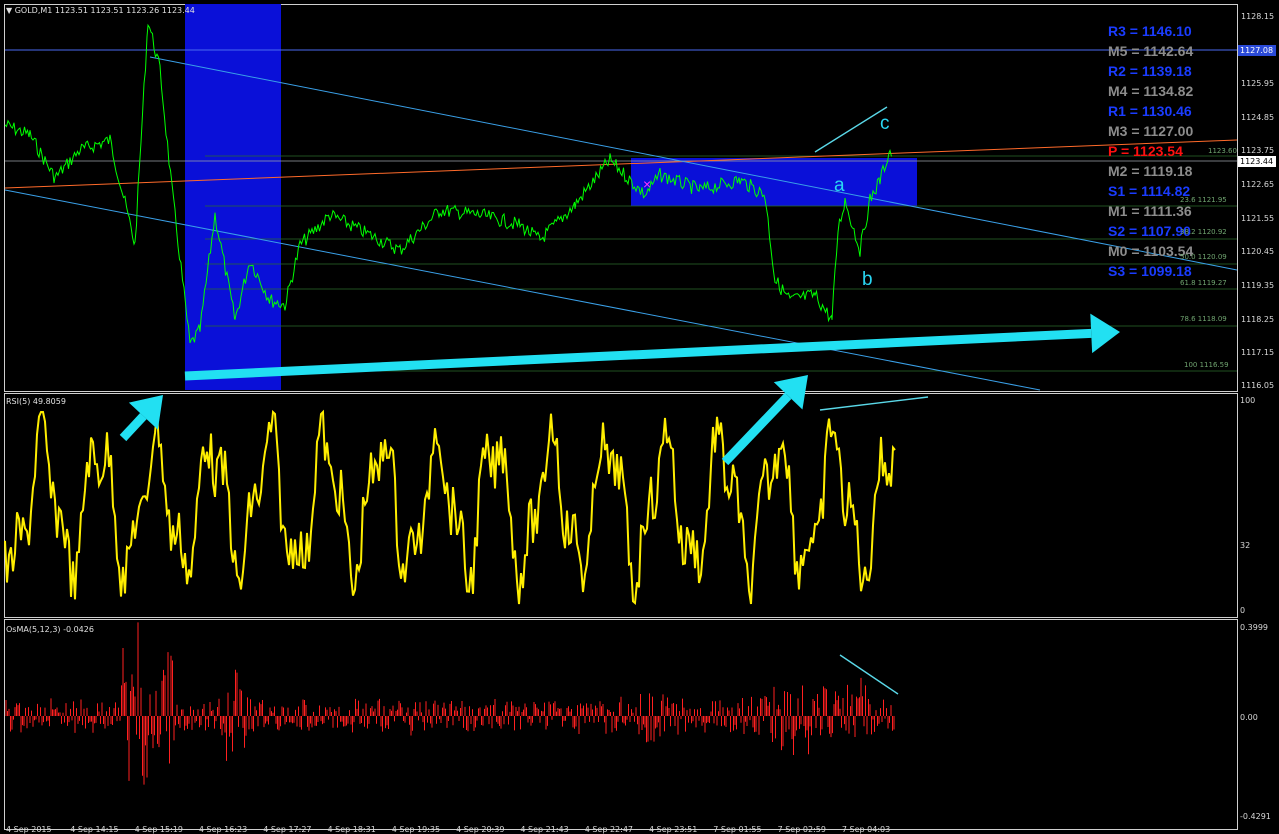 The width and height of the screenshot is (1279, 834). I want to click on pivot-label: M1 = 1111.36, so click(1150, 211).